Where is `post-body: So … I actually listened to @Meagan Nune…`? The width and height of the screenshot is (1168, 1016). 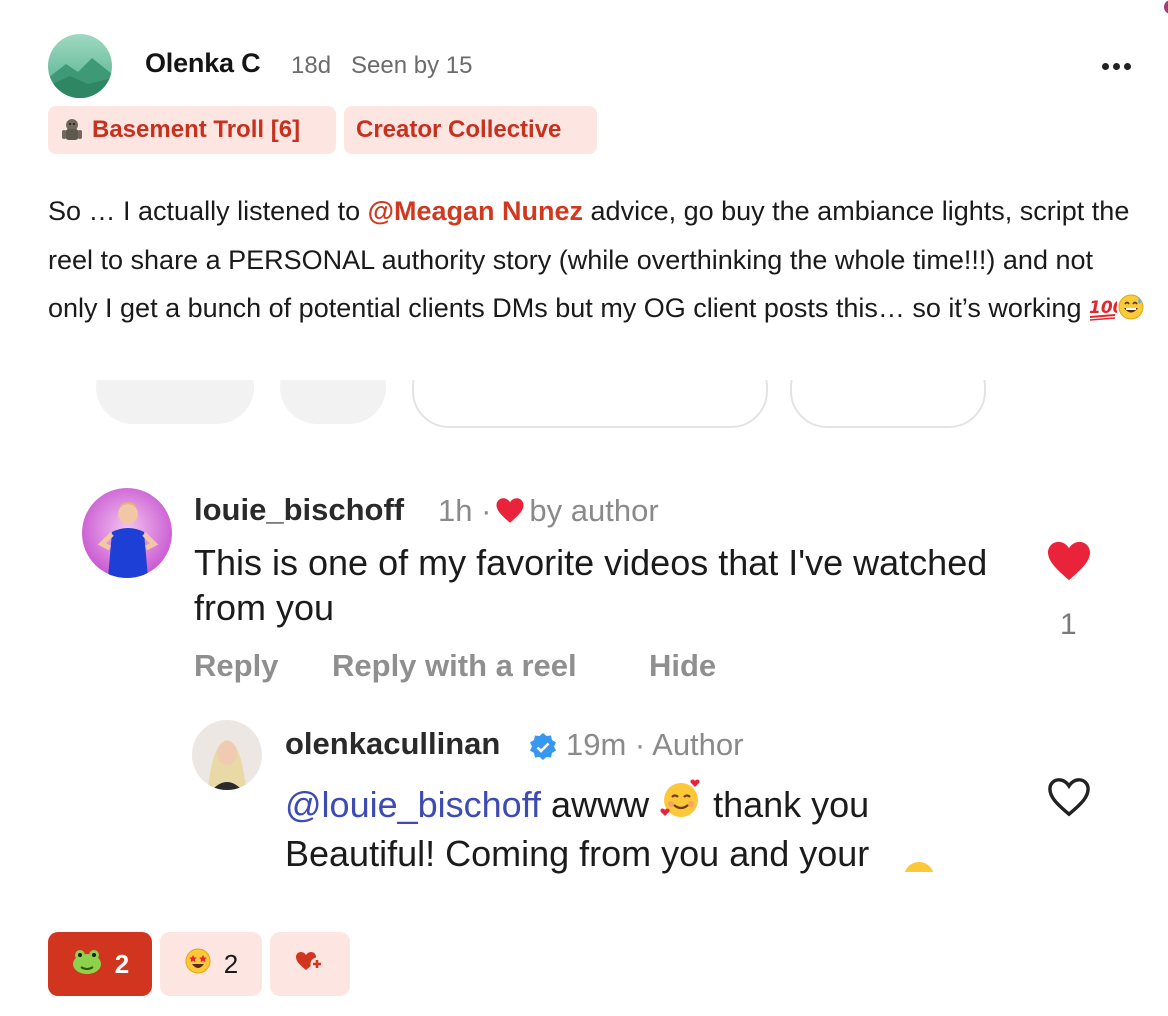
post-body: So … I actually listened to @Meagan Nune… is located at coordinates (598, 262).